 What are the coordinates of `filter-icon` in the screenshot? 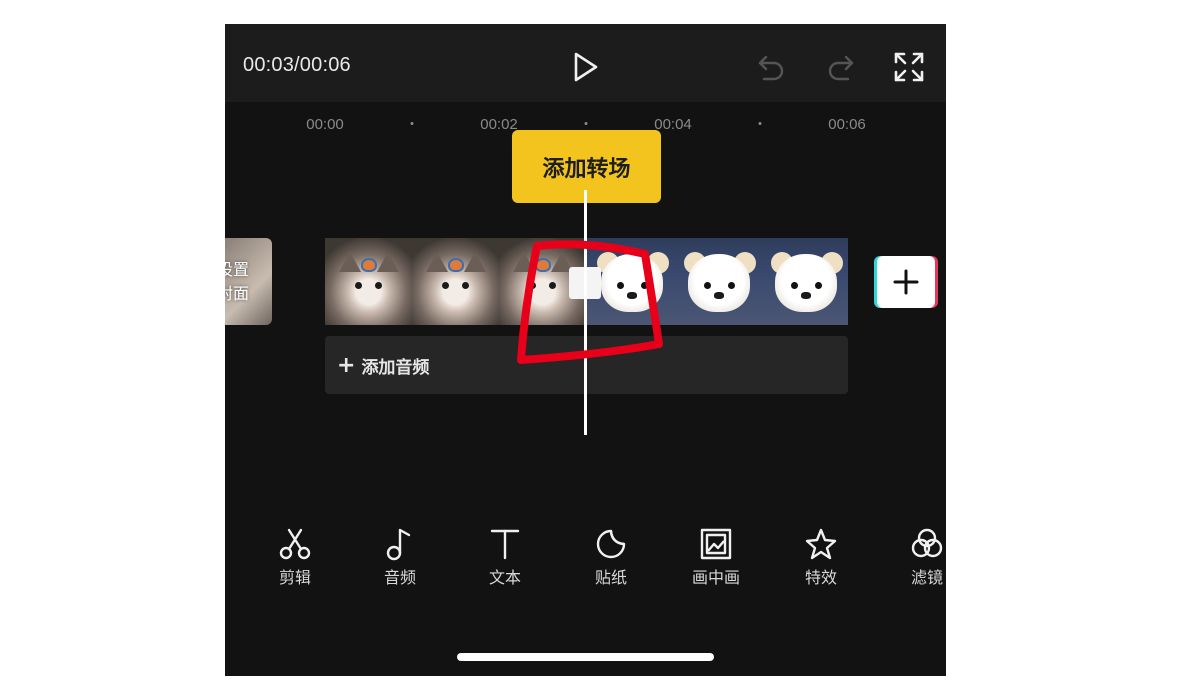 It's located at (927, 543).